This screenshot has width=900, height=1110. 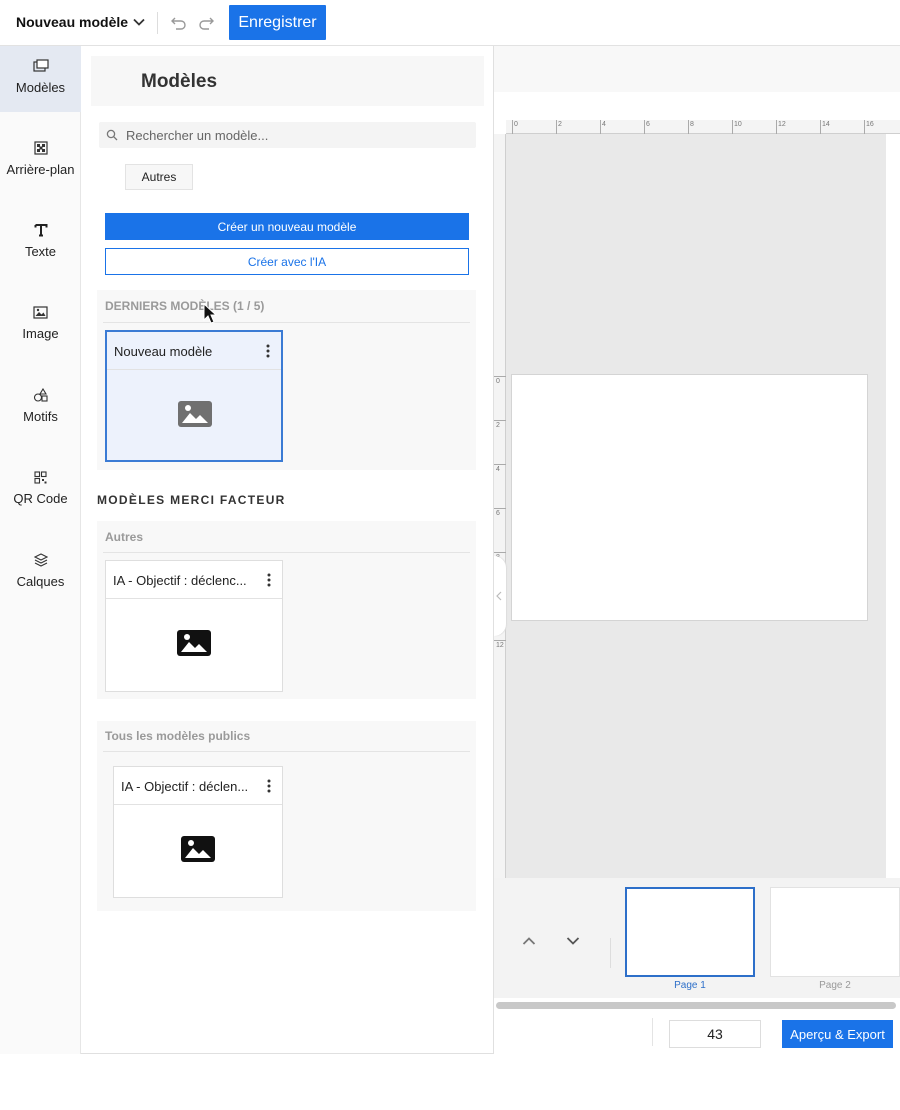 I want to click on create-with-ai-button: Créer avec l'IA, so click(x=287, y=261).